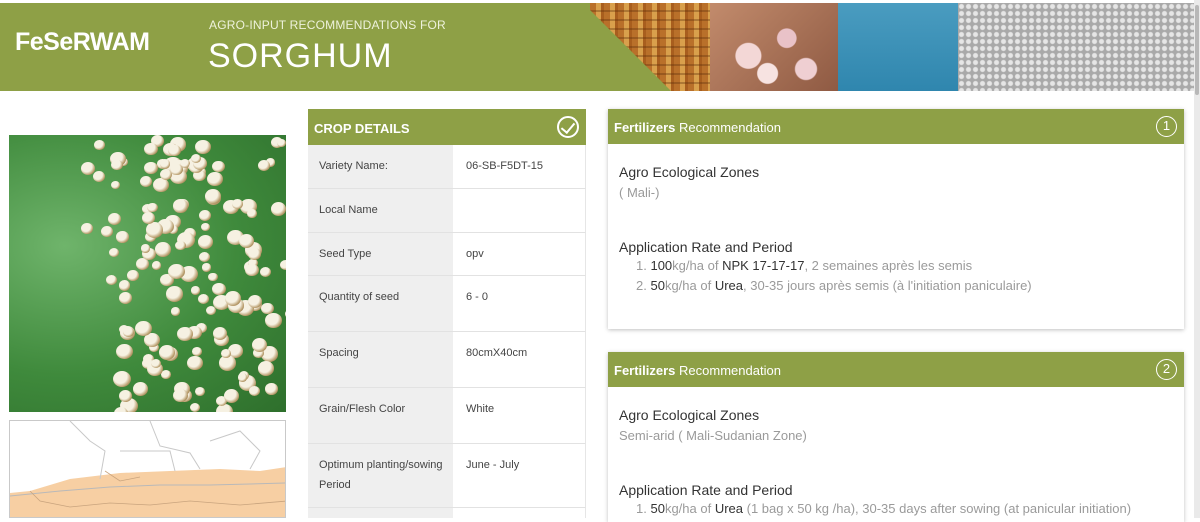  Describe the element at coordinates (1197, 259) in the screenshot. I see `scrollbar-track` at that location.